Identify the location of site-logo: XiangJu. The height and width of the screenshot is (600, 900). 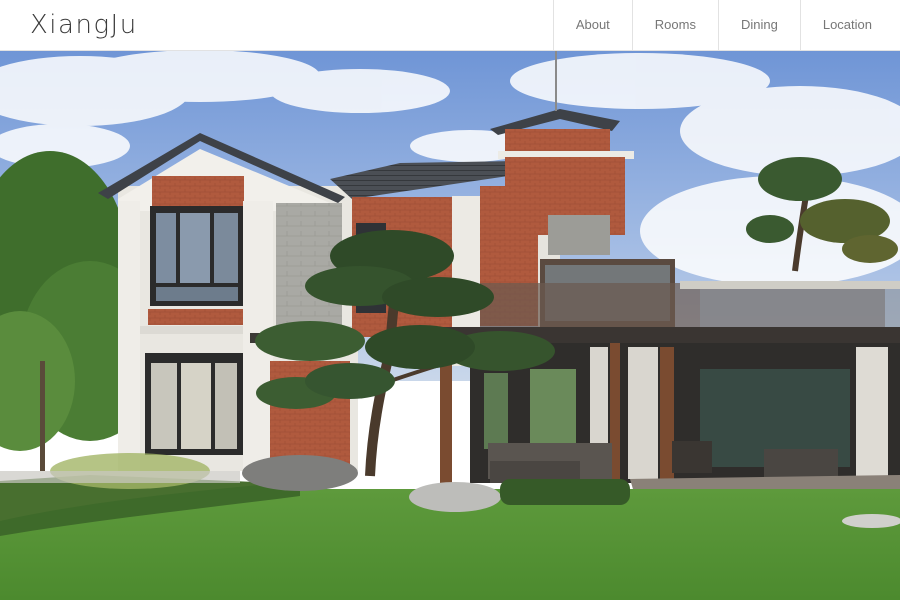
(84, 25).